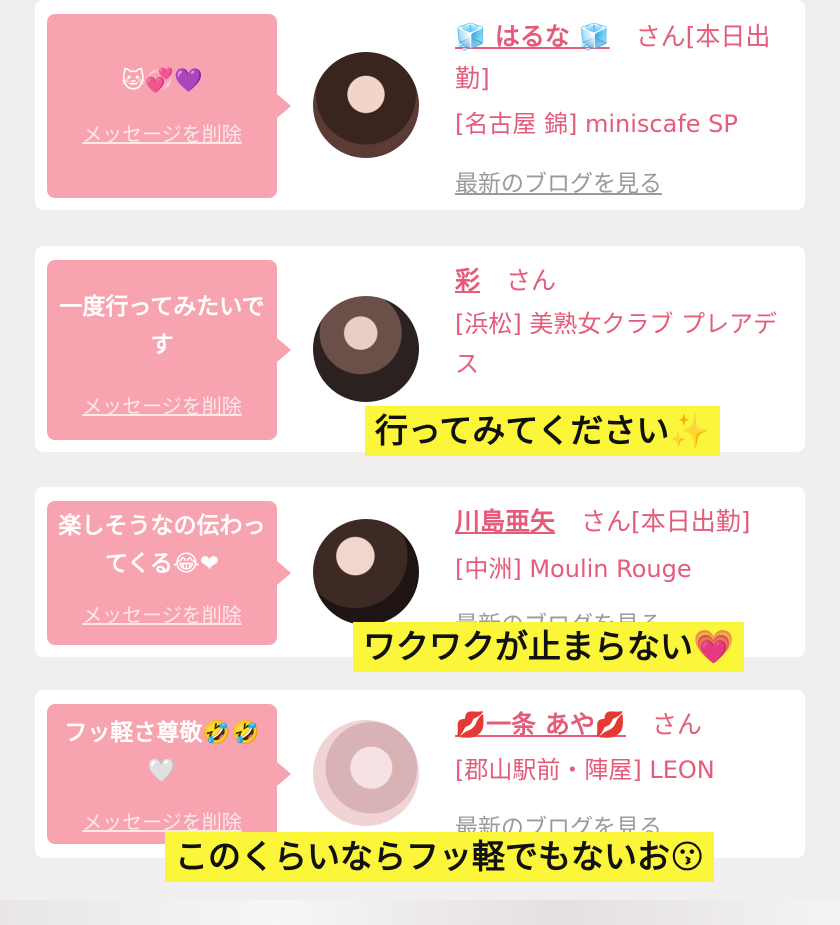  I want to click on message-text: 楽しそうなの伝わってくる😂❤, so click(162, 545).